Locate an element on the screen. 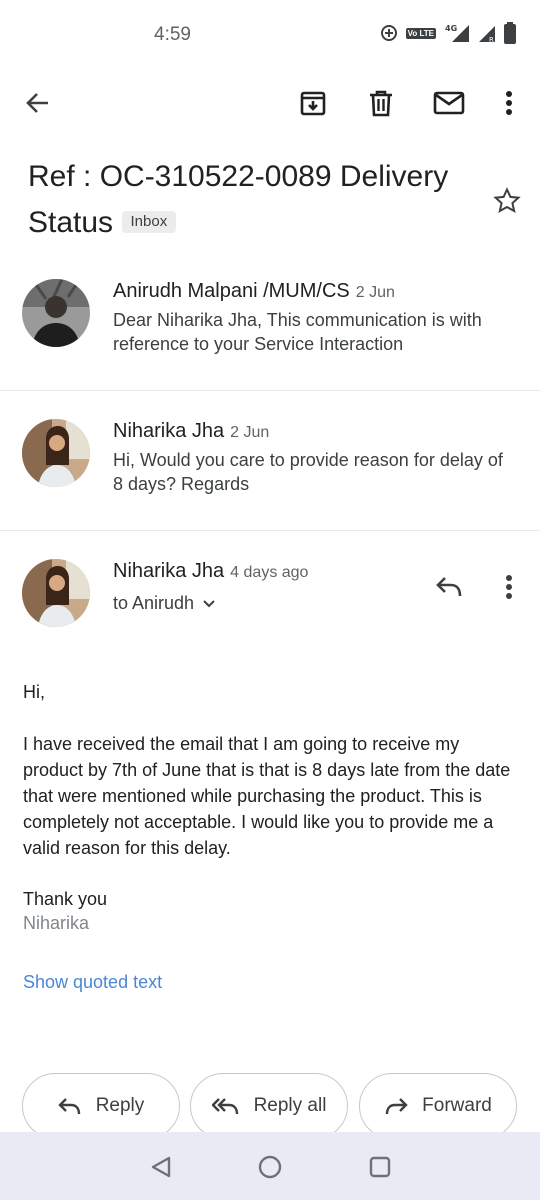  message-more-button is located at coordinates (509, 587).